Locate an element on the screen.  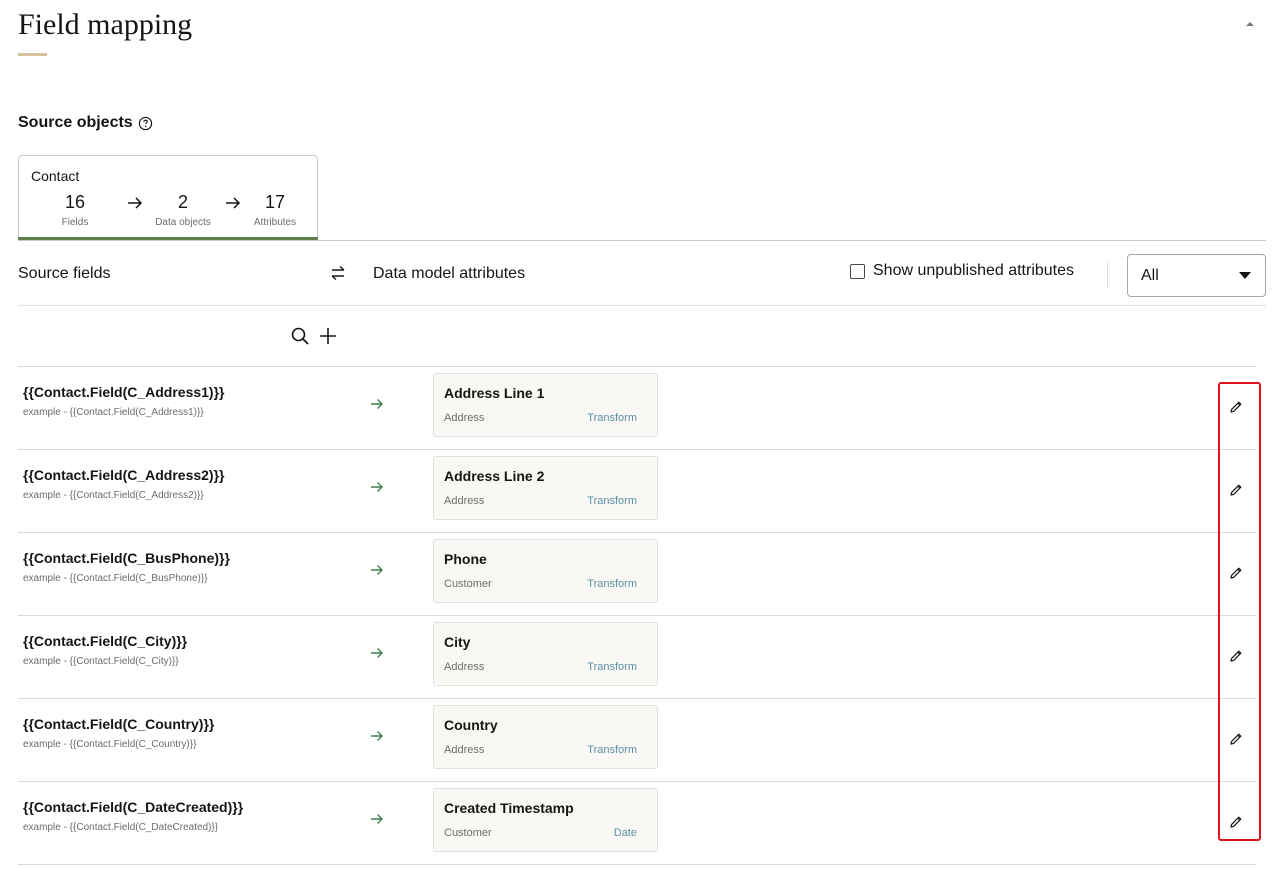
plus-icon is located at coordinates (328, 336).